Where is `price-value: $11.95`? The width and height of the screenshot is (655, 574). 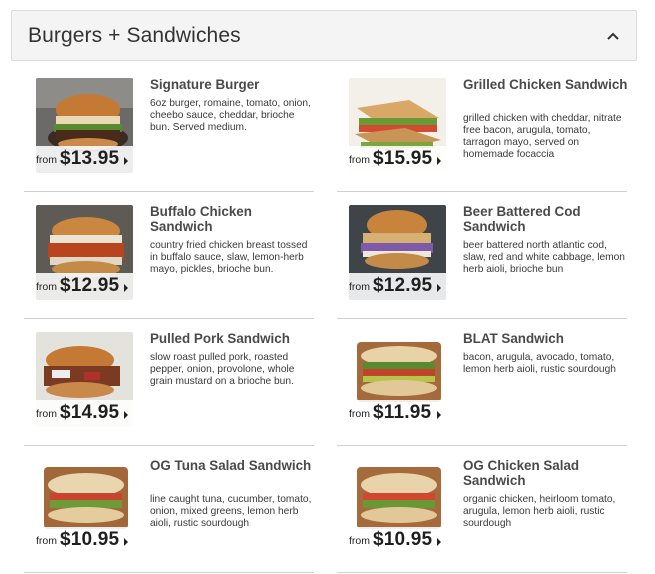 price-value: $11.95 is located at coordinates (402, 412).